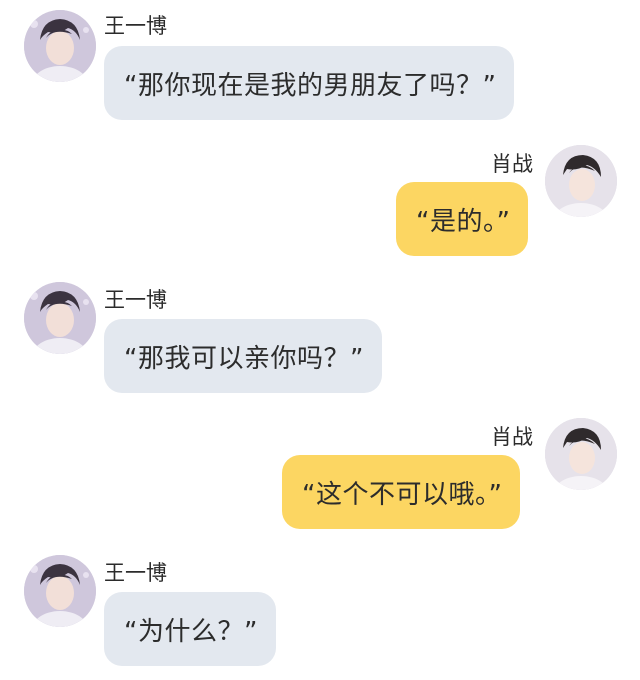 This screenshot has width=640, height=680. What do you see at coordinates (243, 356) in the screenshot?
I see `message-bubble: “那我可以亲你吗？”` at bounding box center [243, 356].